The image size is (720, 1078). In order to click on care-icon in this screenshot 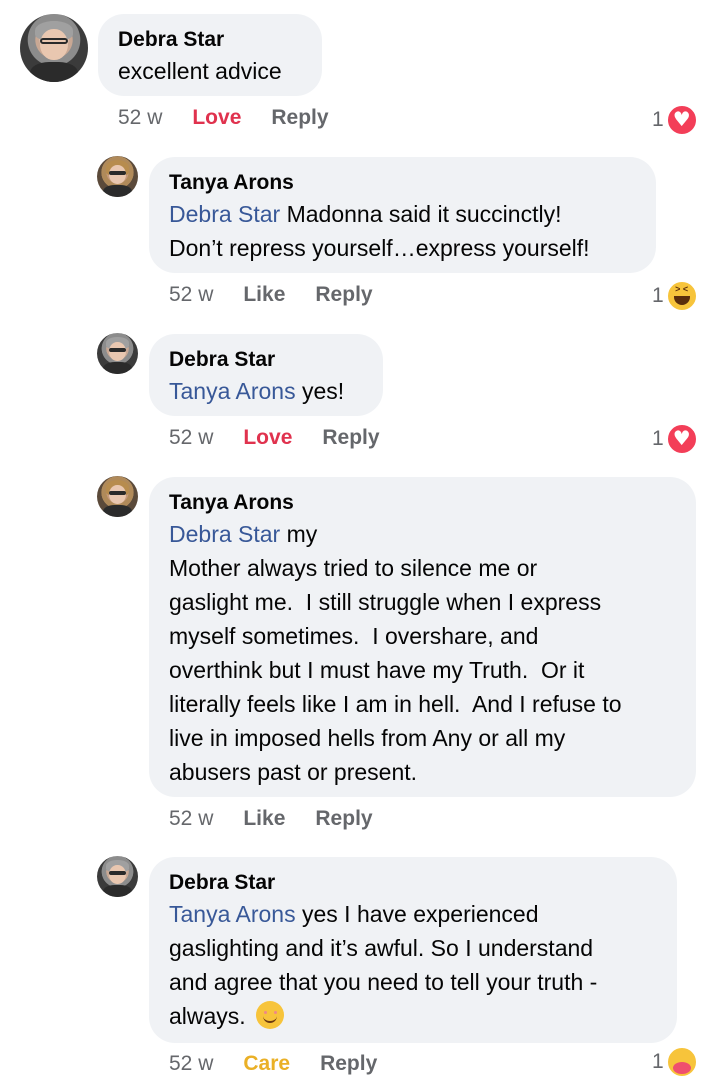, I will do `click(681, 1062)`.